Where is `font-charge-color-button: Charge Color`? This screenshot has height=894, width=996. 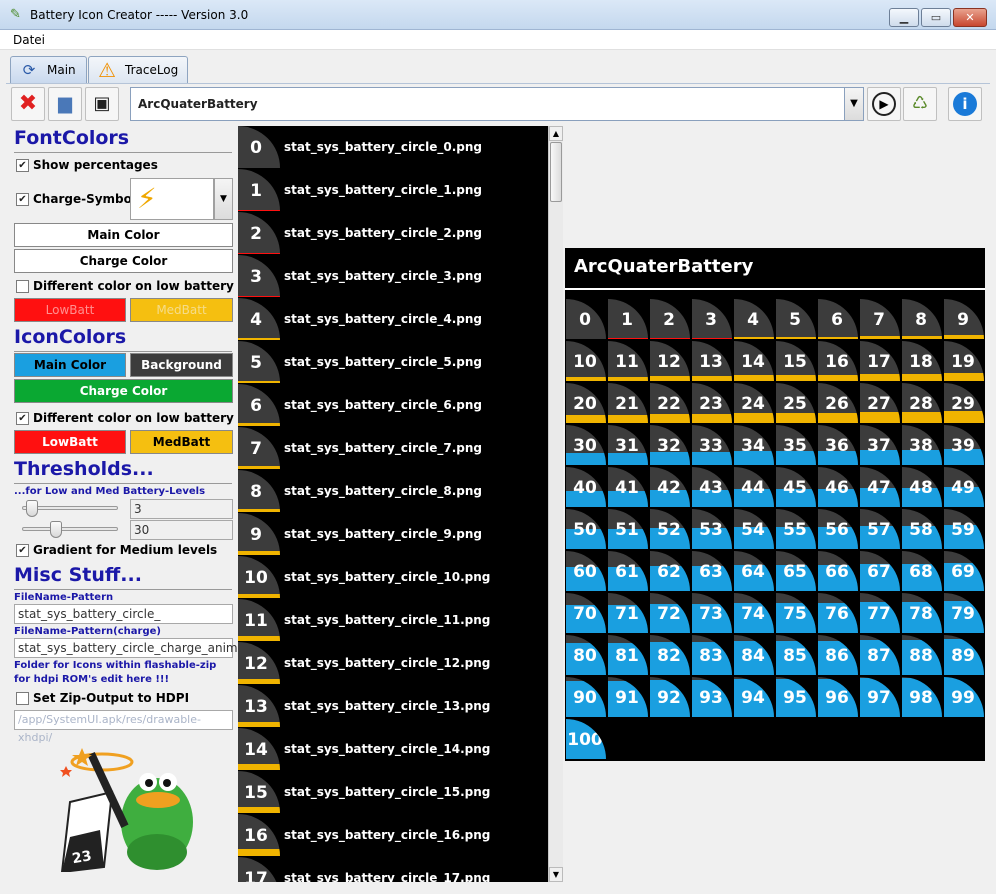
font-charge-color-button: Charge Color is located at coordinates (123, 261).